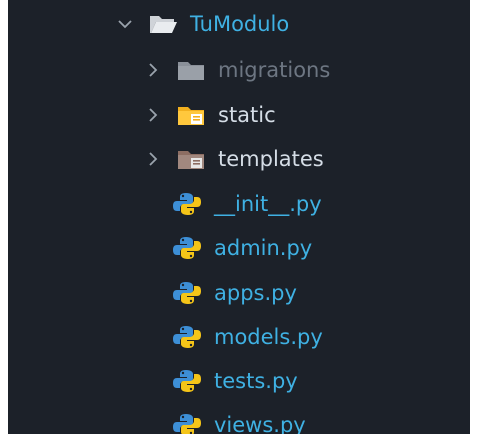  Describe the element at coordinates (247, 115) in the screenshot. I see `tree-item-label: static` at that location.